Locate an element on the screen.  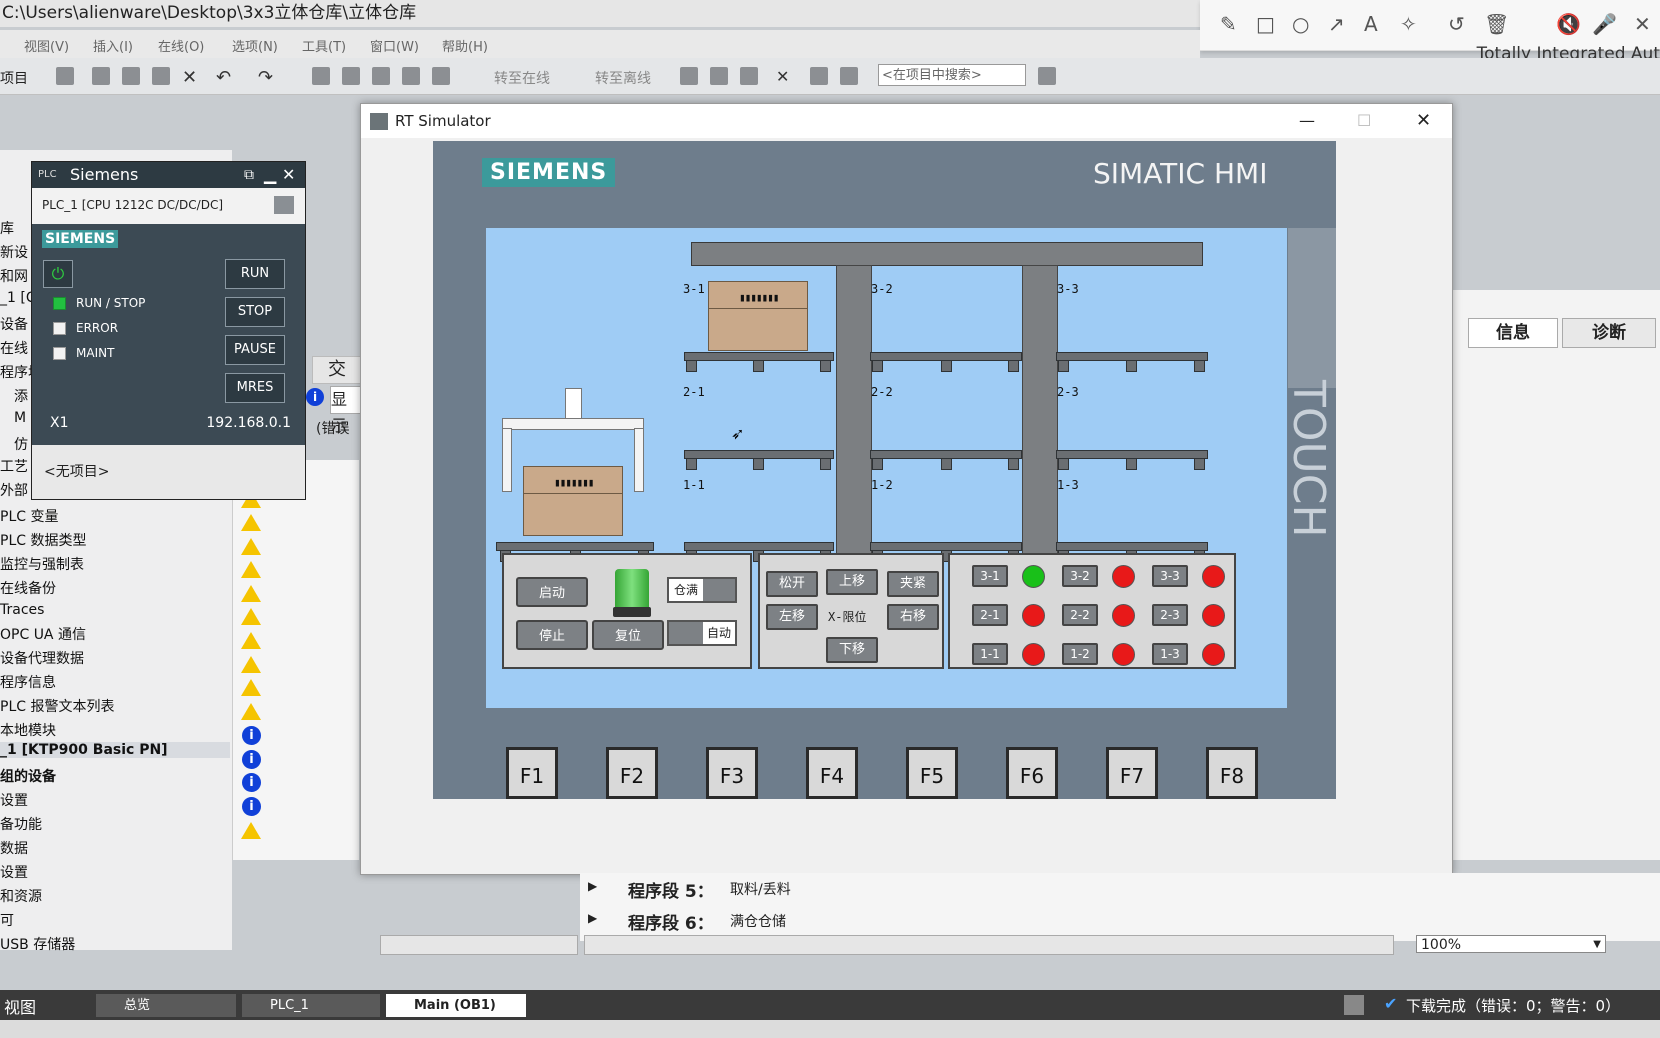
stop-sim-icon is located at coordinates (441, 76).